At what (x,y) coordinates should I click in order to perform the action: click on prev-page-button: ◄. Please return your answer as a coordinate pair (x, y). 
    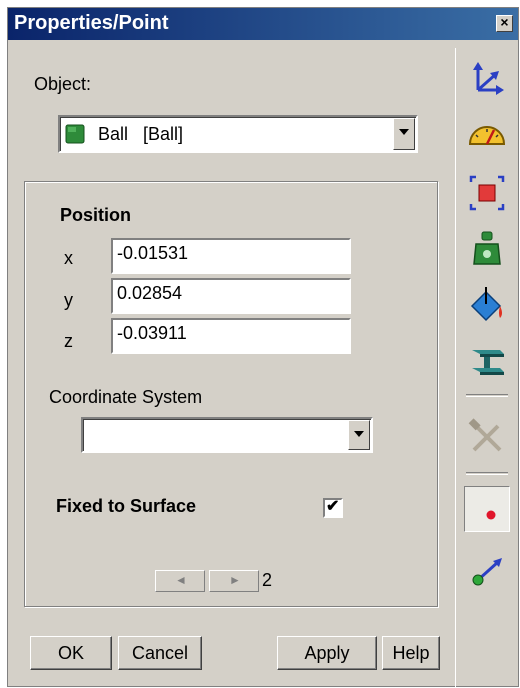
    Looking at the image, I should click on (180, 581).